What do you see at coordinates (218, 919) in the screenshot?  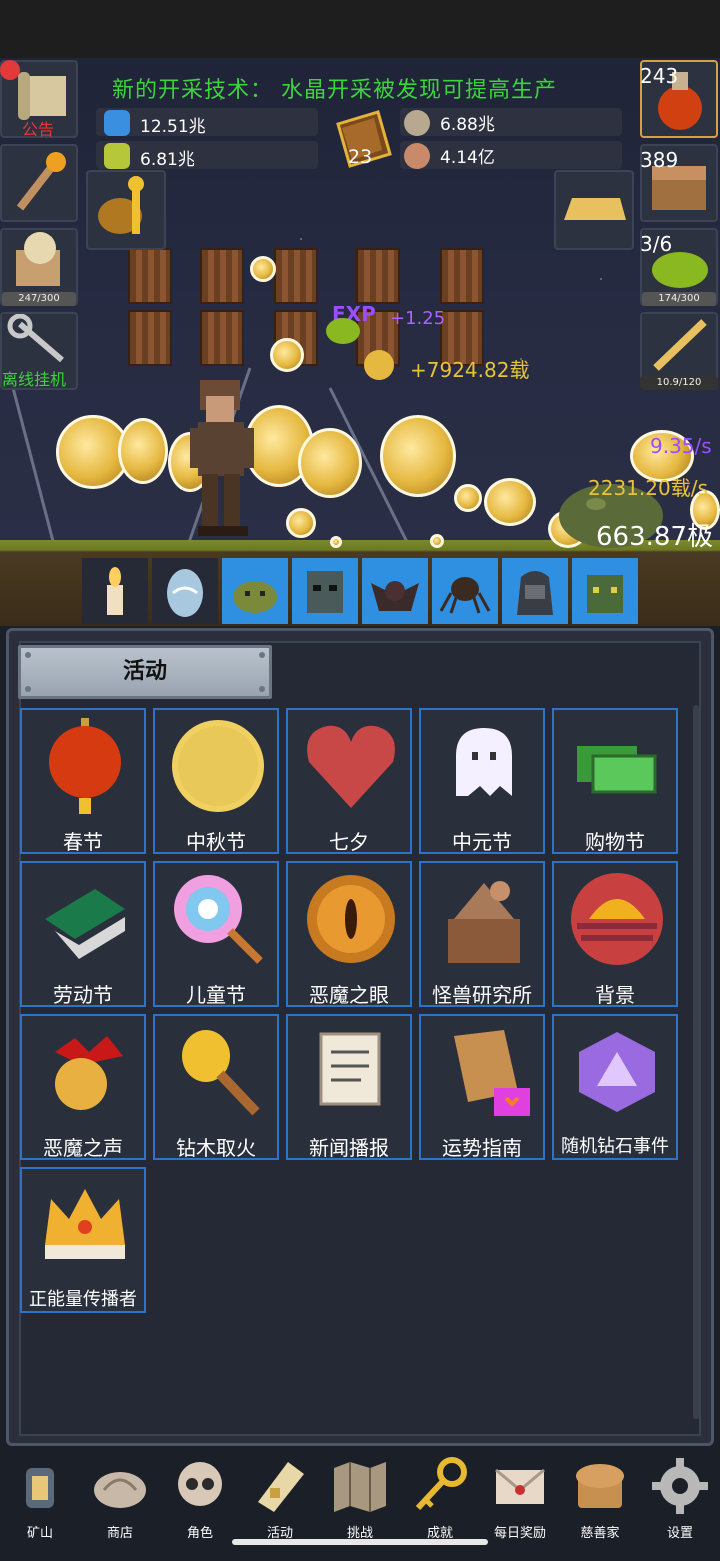 I see `lollipop-icon` at bounding box center [218, 919].